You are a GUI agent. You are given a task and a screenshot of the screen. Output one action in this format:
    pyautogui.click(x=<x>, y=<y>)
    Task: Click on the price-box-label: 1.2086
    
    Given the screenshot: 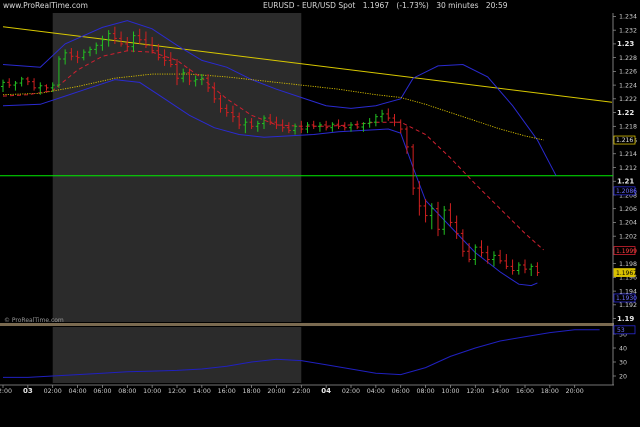 What is the action you would take?
    pyautogui.click(x=626, y=191)
    